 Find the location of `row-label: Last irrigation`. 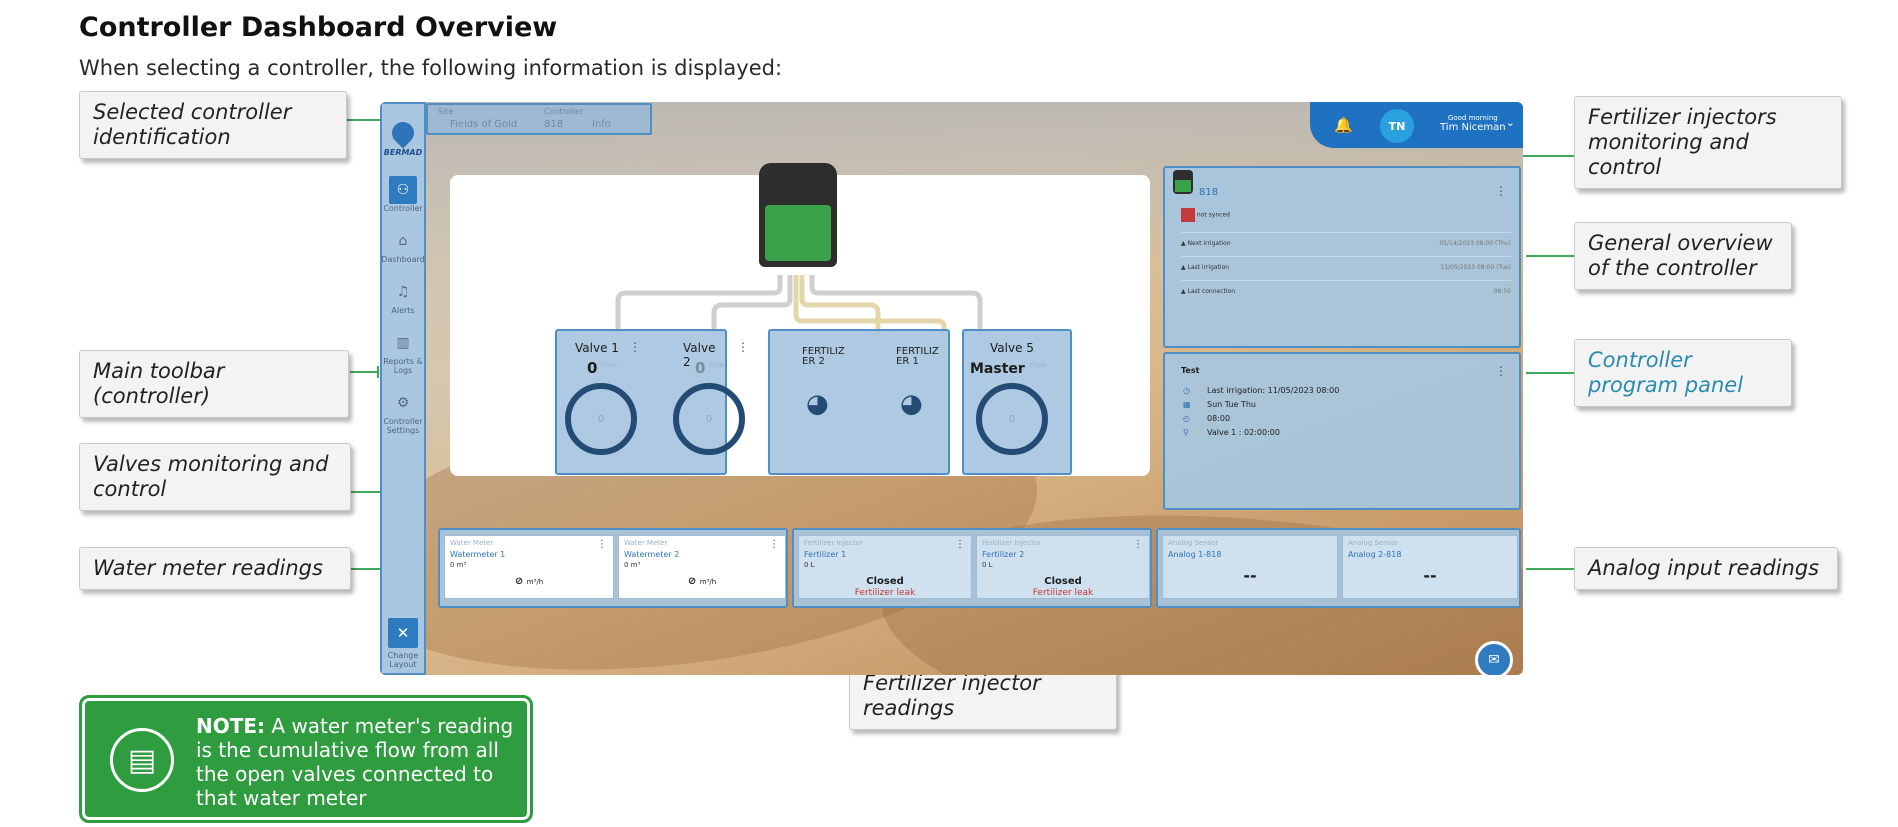

row-label: Last irrigation is located at coordinates (1208, 267).